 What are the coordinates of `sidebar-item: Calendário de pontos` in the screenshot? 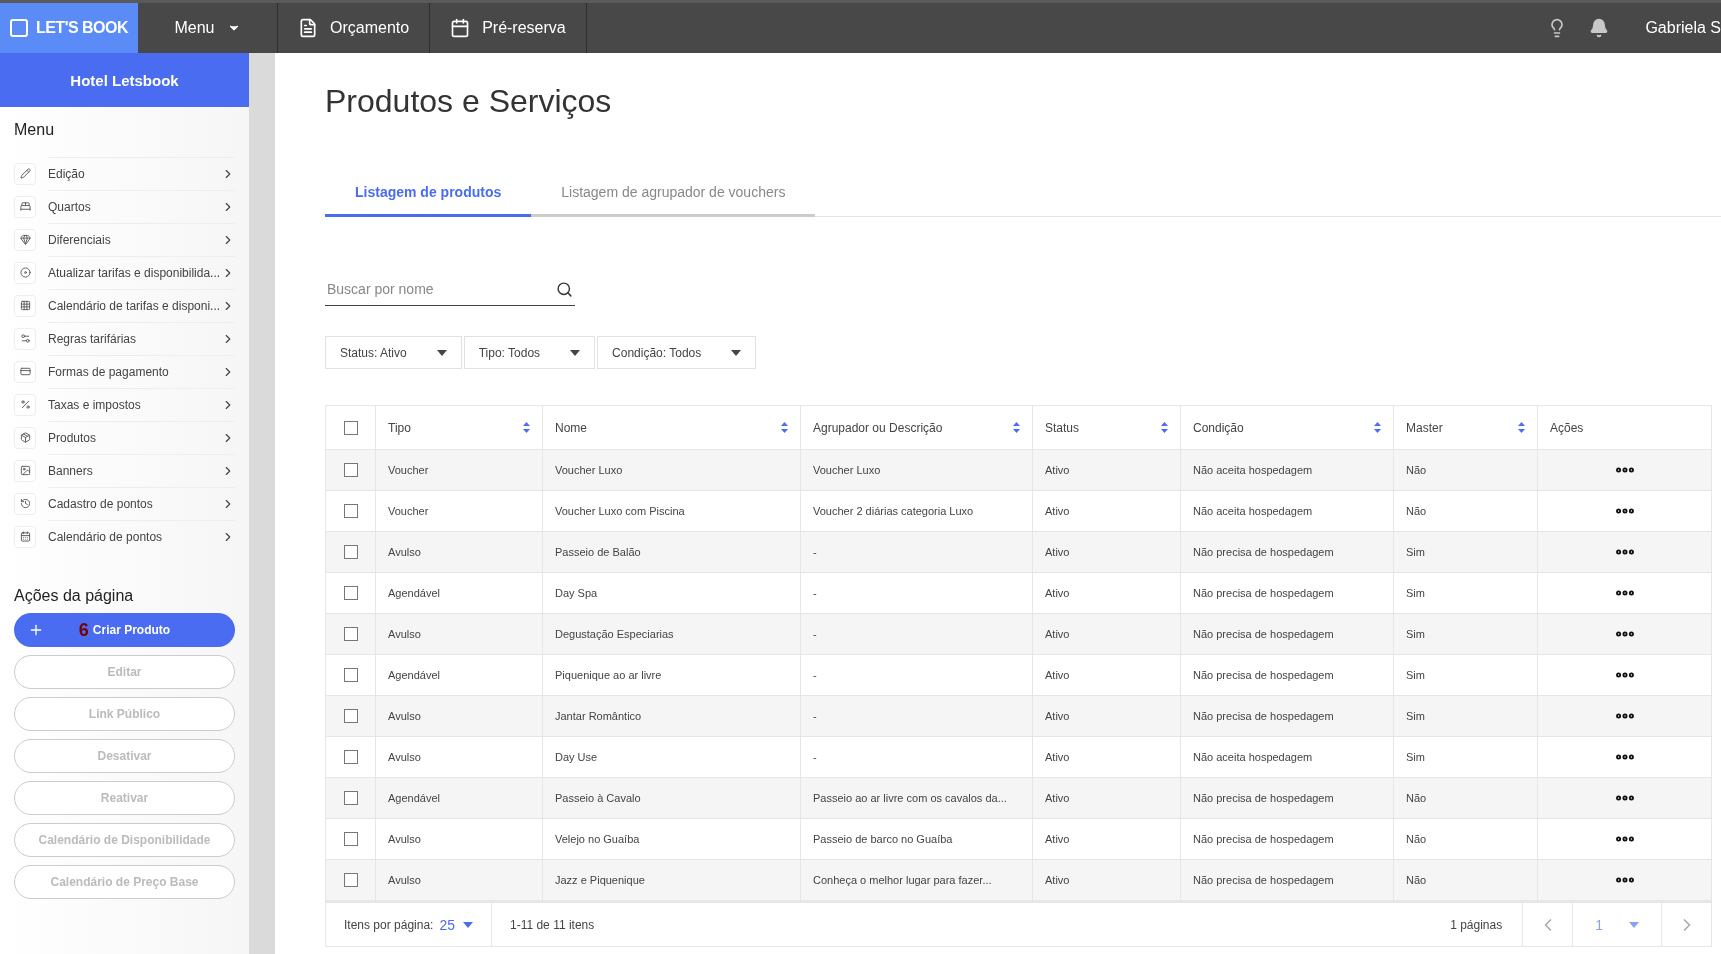 It's located at (124, 536).